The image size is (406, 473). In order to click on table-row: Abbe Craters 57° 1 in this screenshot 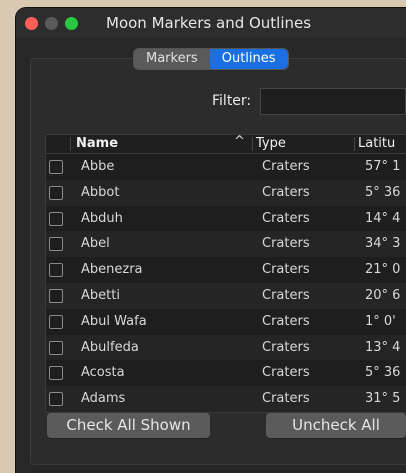, I will do `click(226, 167)`.